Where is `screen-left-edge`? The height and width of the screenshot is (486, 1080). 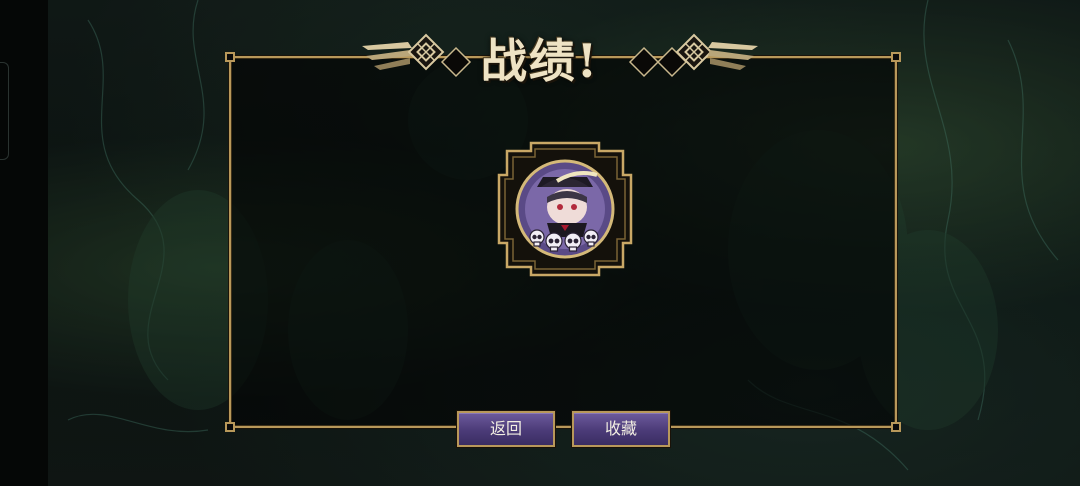 screen-left-edge is located at coordinates (24, 243).